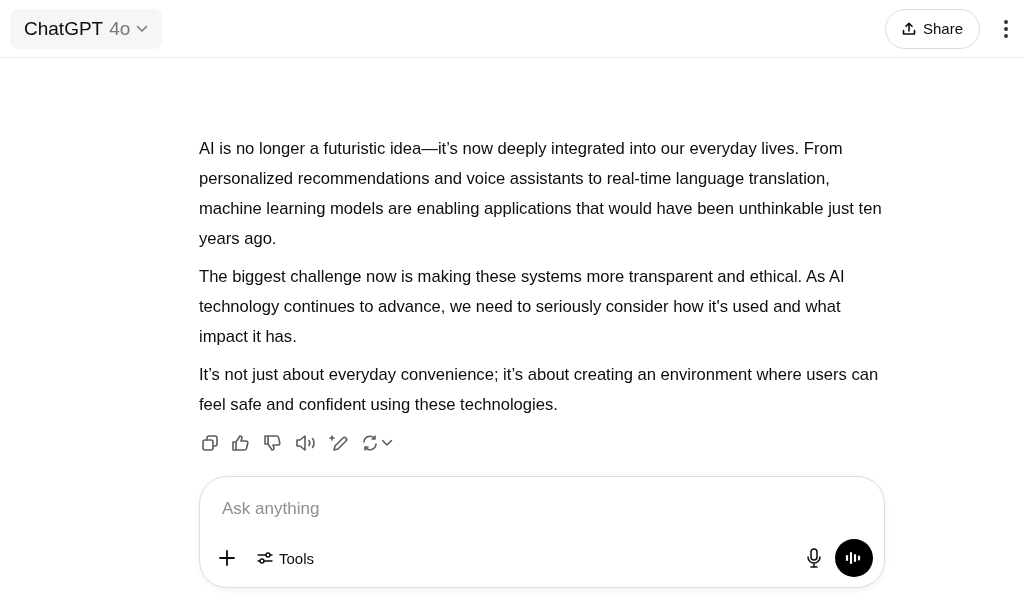 The height and width of the screenshot is (607, 1024). I want to click on thumbs-up-icon, so click(241, 443).